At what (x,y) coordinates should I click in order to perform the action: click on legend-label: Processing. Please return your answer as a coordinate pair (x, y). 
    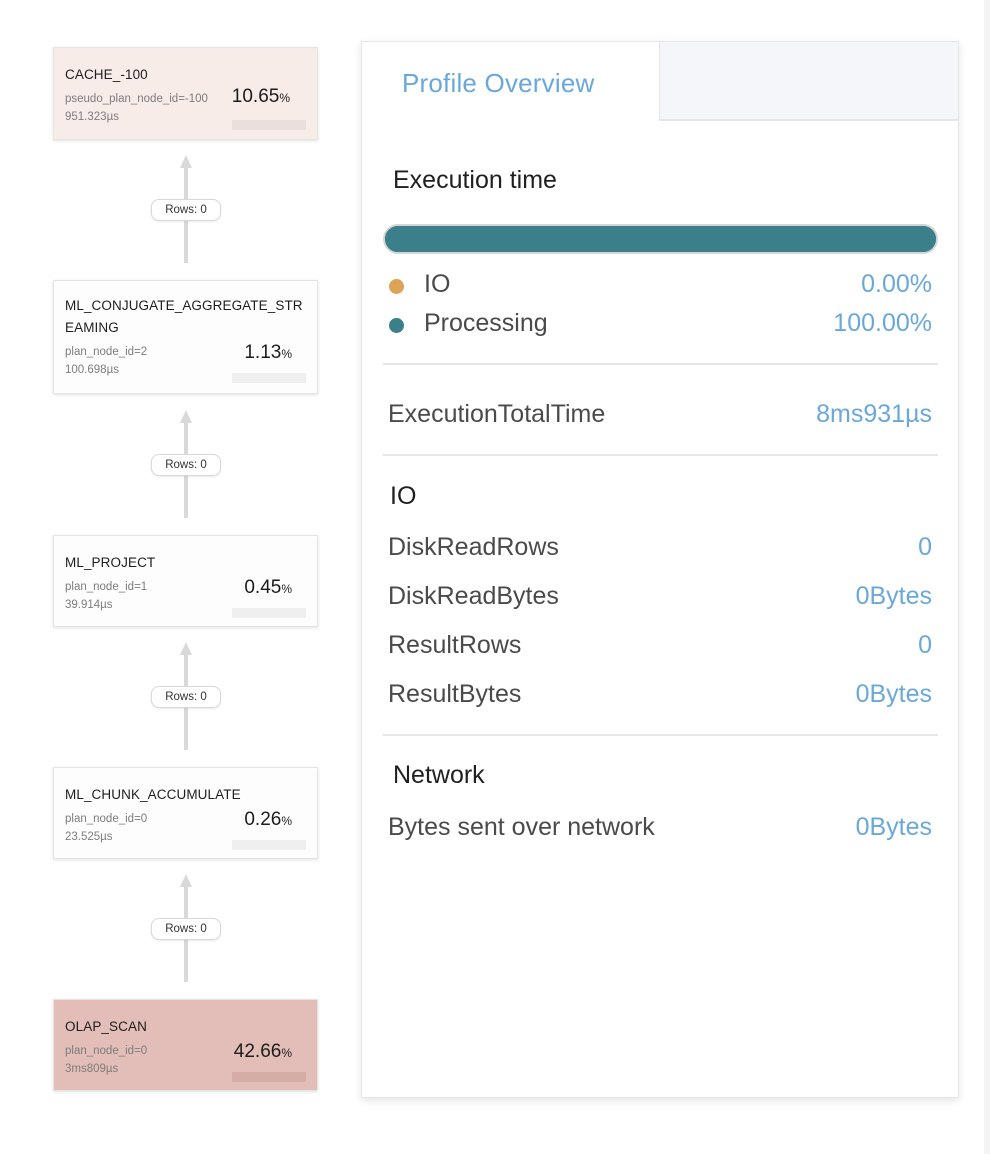
    Looking at the image, I should click on (486, 323).